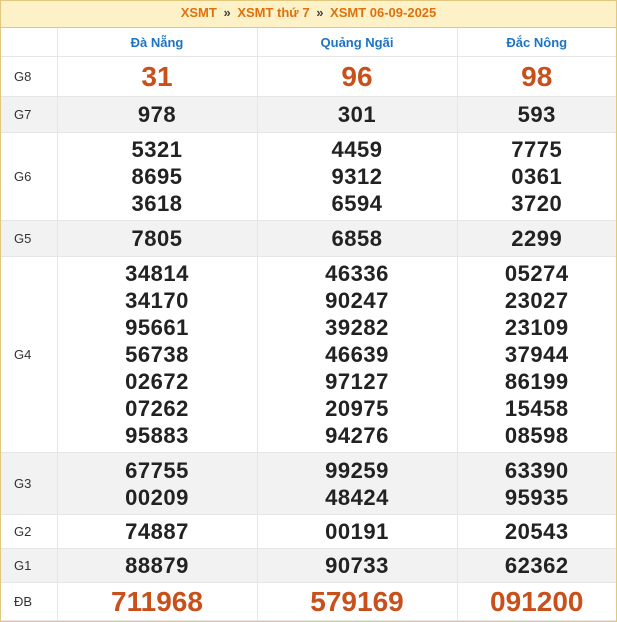  What do you see at coordinates (29, 176) in the screenshot?
I see `prize-label: G6` at bounding box center [29, 176].